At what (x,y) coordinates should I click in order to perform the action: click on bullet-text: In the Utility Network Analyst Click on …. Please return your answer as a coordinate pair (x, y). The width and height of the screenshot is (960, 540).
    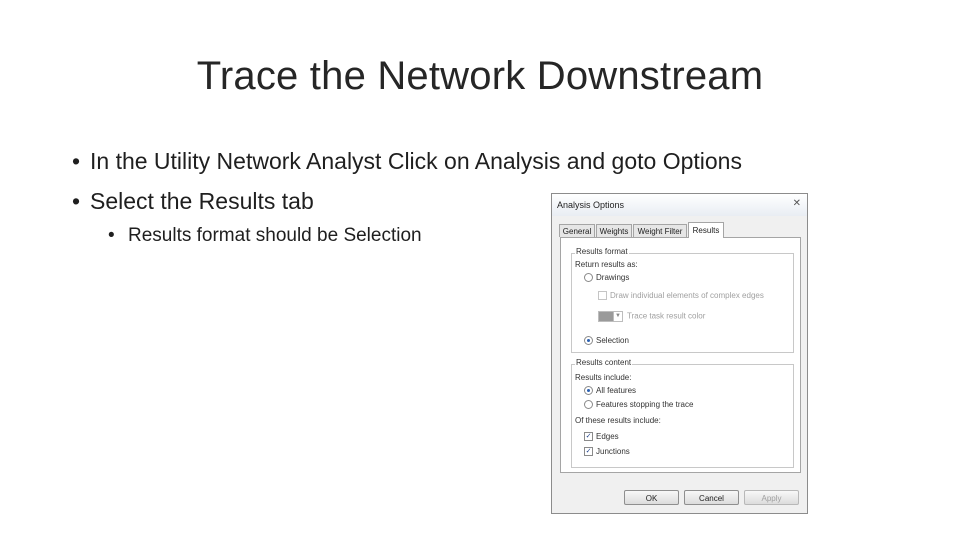
    Looking at the image, I should click on (416, 161).